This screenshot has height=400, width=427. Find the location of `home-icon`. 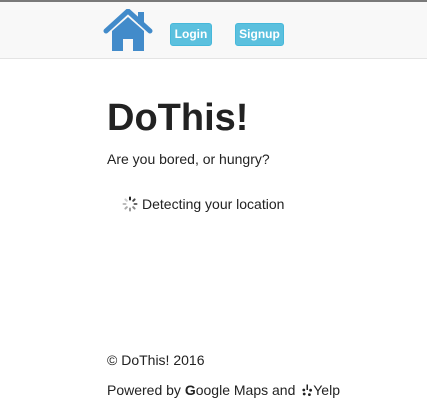

home-icon is located at coordinates (128, 31).